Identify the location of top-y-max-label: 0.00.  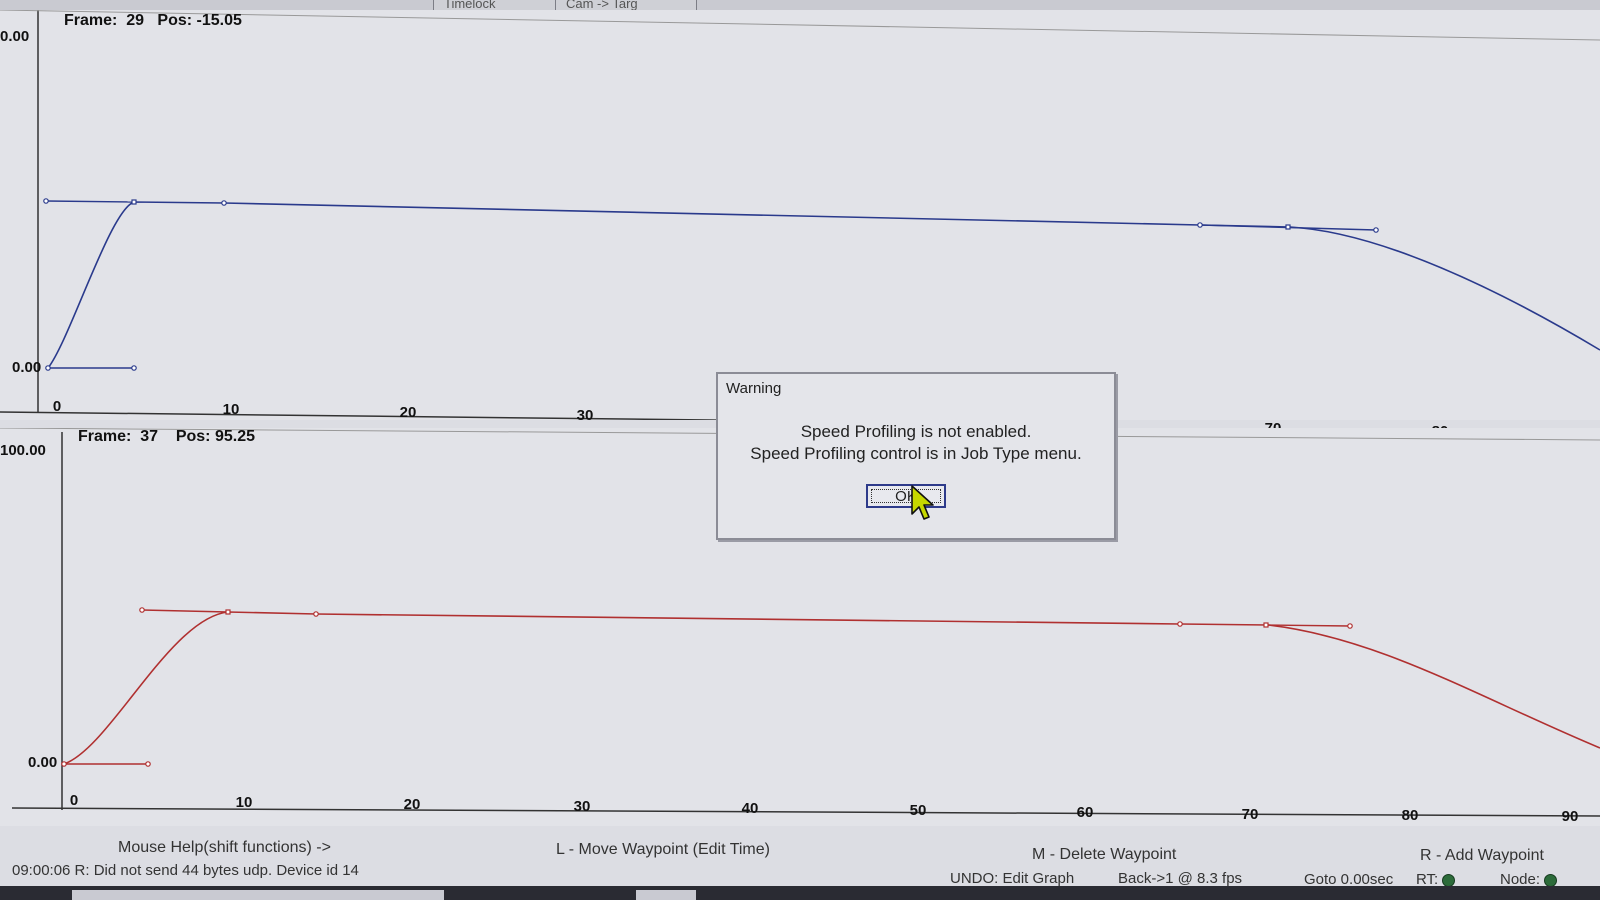
(15, 36).